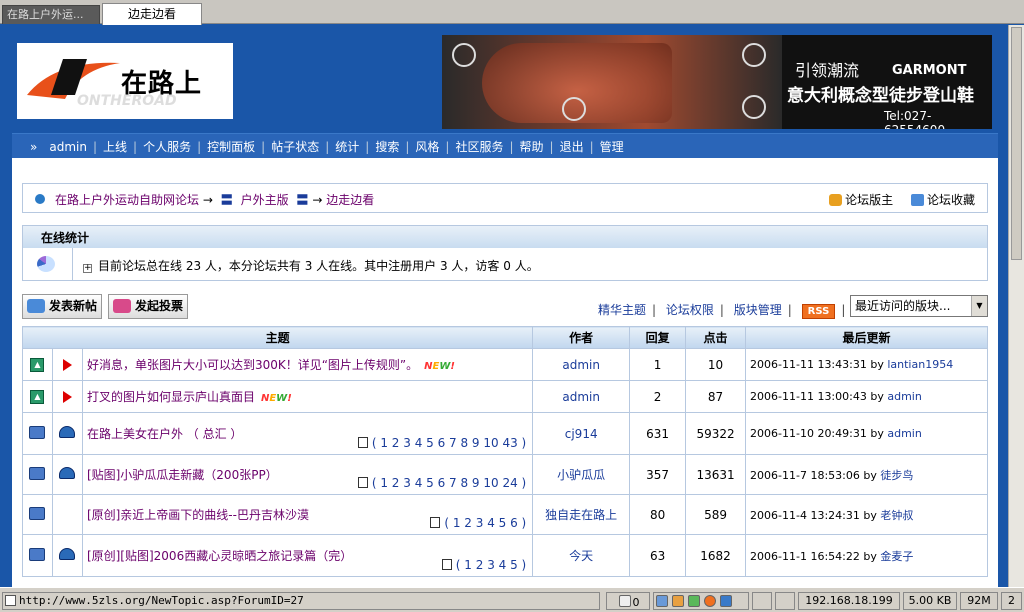  What do you see at coordinates (40, 199) in the screenshot?
I see `bullet-icon` at bounding box center [40, 199].